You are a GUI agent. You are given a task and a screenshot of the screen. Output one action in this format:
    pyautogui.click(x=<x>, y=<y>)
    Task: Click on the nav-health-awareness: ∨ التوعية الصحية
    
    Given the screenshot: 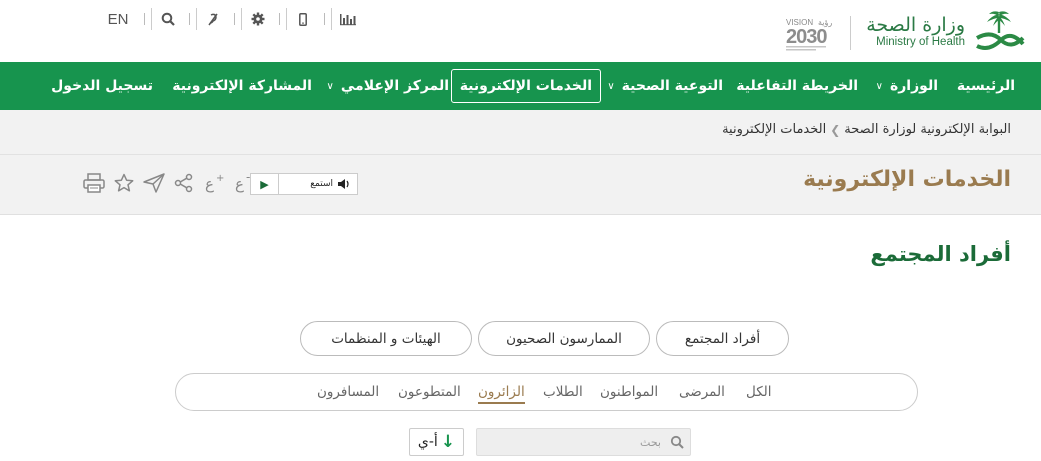 What is the action you would take?
    pyautogui.click(x=665, y=86)
    